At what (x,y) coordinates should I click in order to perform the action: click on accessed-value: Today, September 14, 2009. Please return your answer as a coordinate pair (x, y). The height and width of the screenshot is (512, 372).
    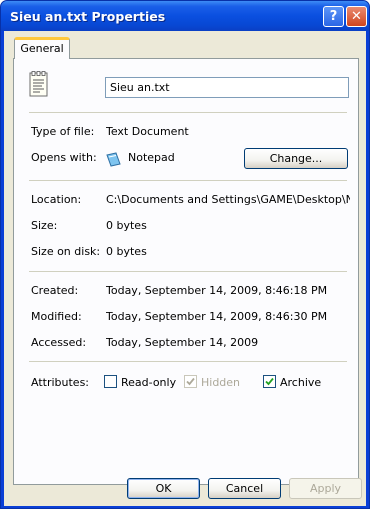
    Looking at the image, I should click on (182, 342).